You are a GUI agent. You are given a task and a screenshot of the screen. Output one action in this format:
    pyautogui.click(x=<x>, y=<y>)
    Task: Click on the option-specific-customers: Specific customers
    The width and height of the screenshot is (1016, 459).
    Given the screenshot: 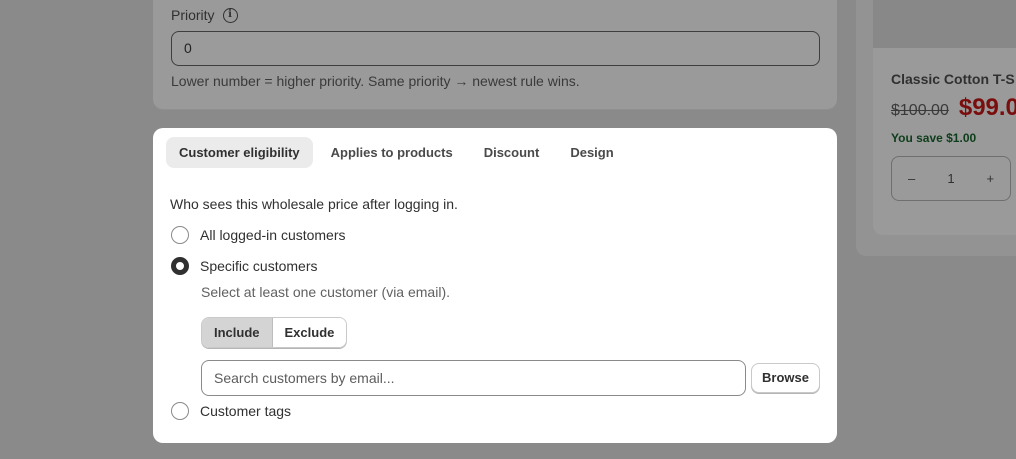 What is the action you would take?
    pyautogui.click(x=244, y=266)
    